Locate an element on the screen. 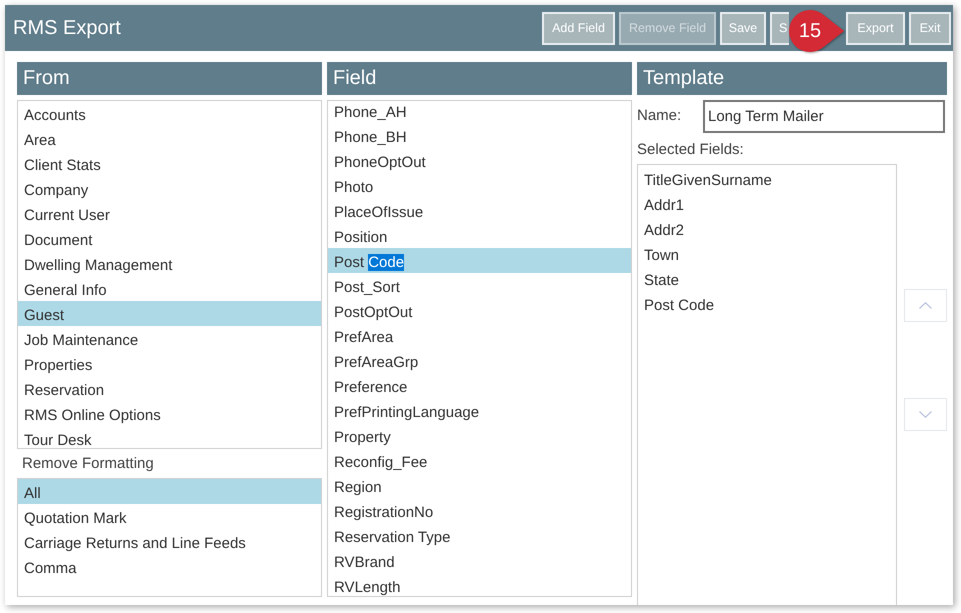 The height and width of the screenshot is (613, 961). move-up-button is located at coordinates (925, 305).